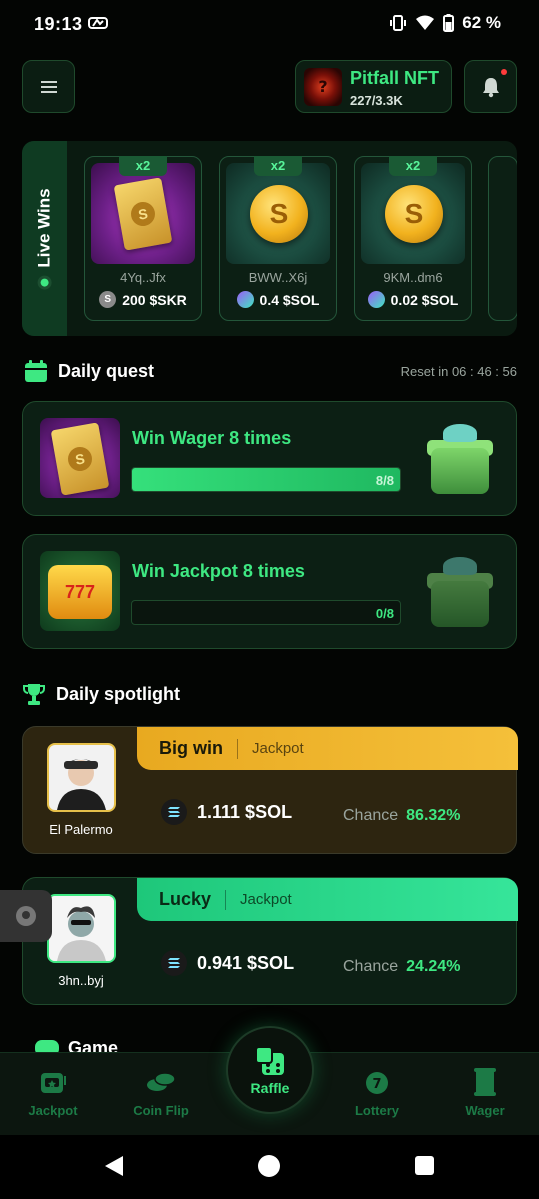  What do you see at coordinates (384, 480) in the screenshot?
I see `quest-progress-text: 8/8` at bounding box center [384, 480].